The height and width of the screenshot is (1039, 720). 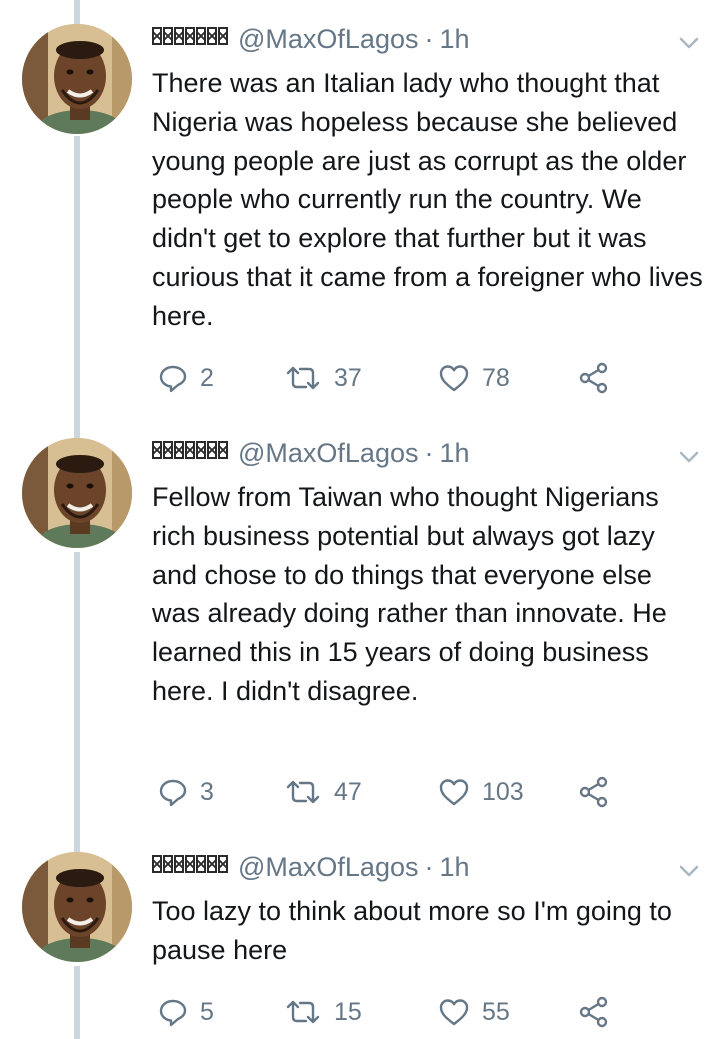 I want to click on reply-button: 3, so click(x=186, y=792).